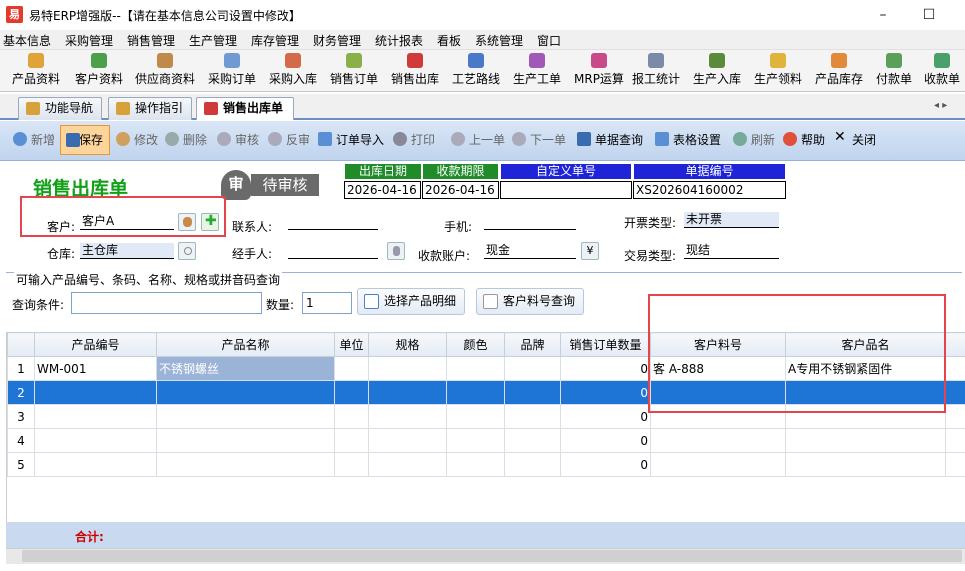 This screenshot has height=571, width=965. Describe the element at coordinates (85, 140) in the screenshot. I see `save-button: 保存` at that location.